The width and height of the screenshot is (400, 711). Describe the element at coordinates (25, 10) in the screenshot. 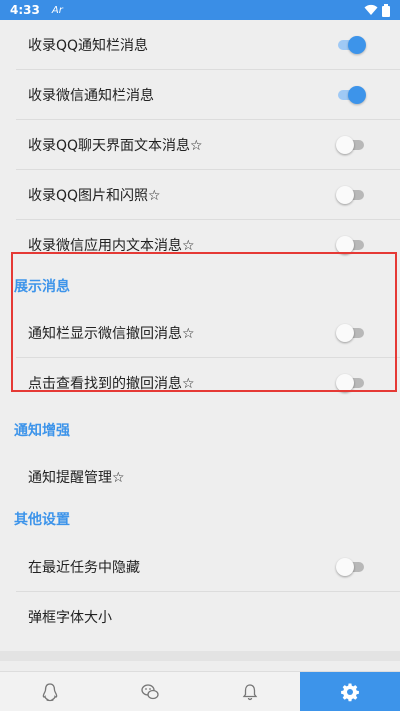

I see `status-time: 4:33` at that location.